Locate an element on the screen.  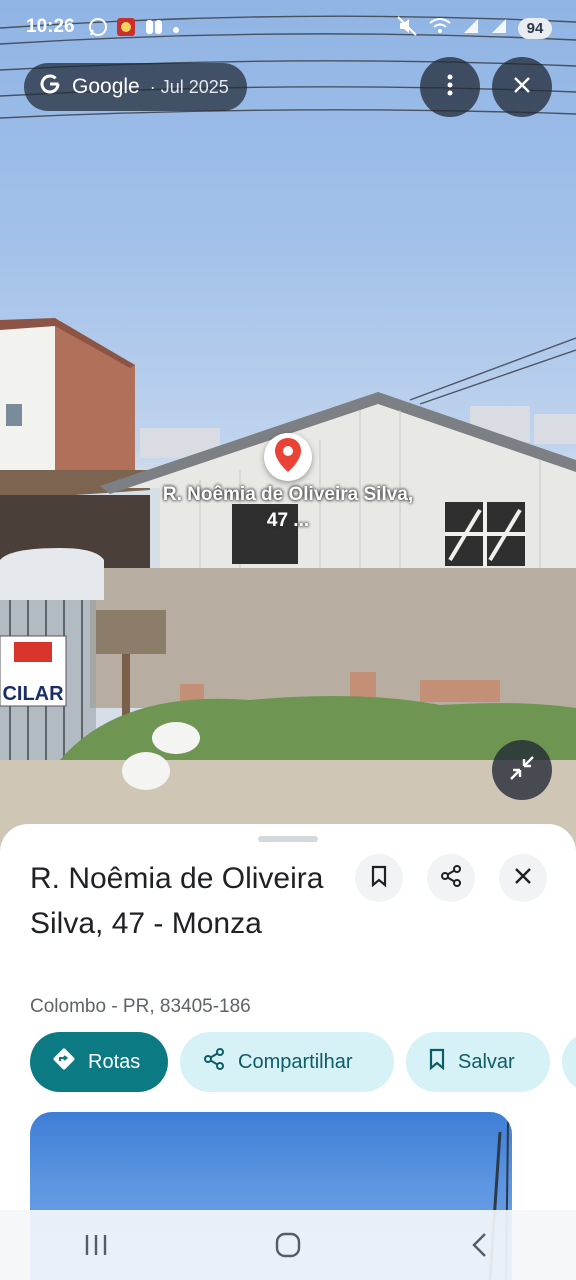
close-sheet-button is located at coordinates (523, 878).